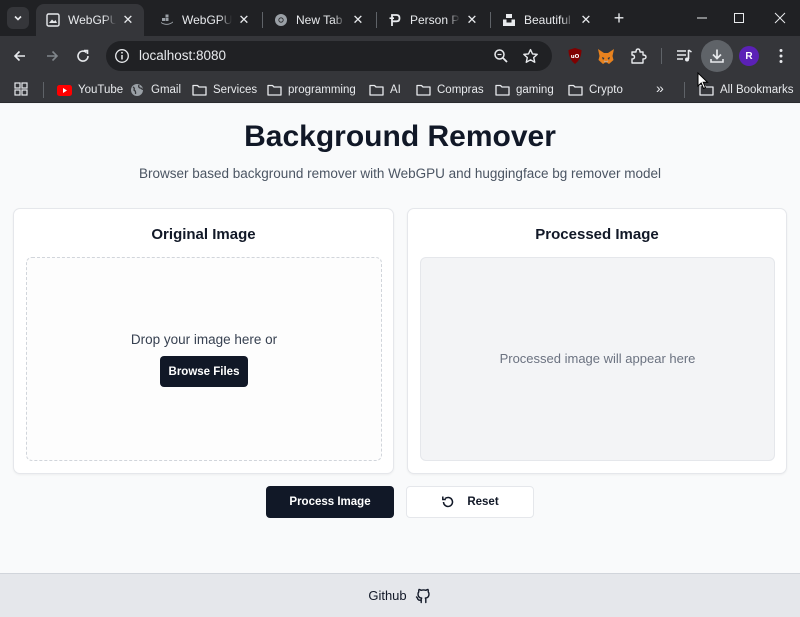 Image resolution: width=800 pixels, height=617 pixels. What do you see at coordinates (660, 88) in the screenshot?
I see `more-bookmarks-chevron-icon: »` at bounding box center [660, 88].